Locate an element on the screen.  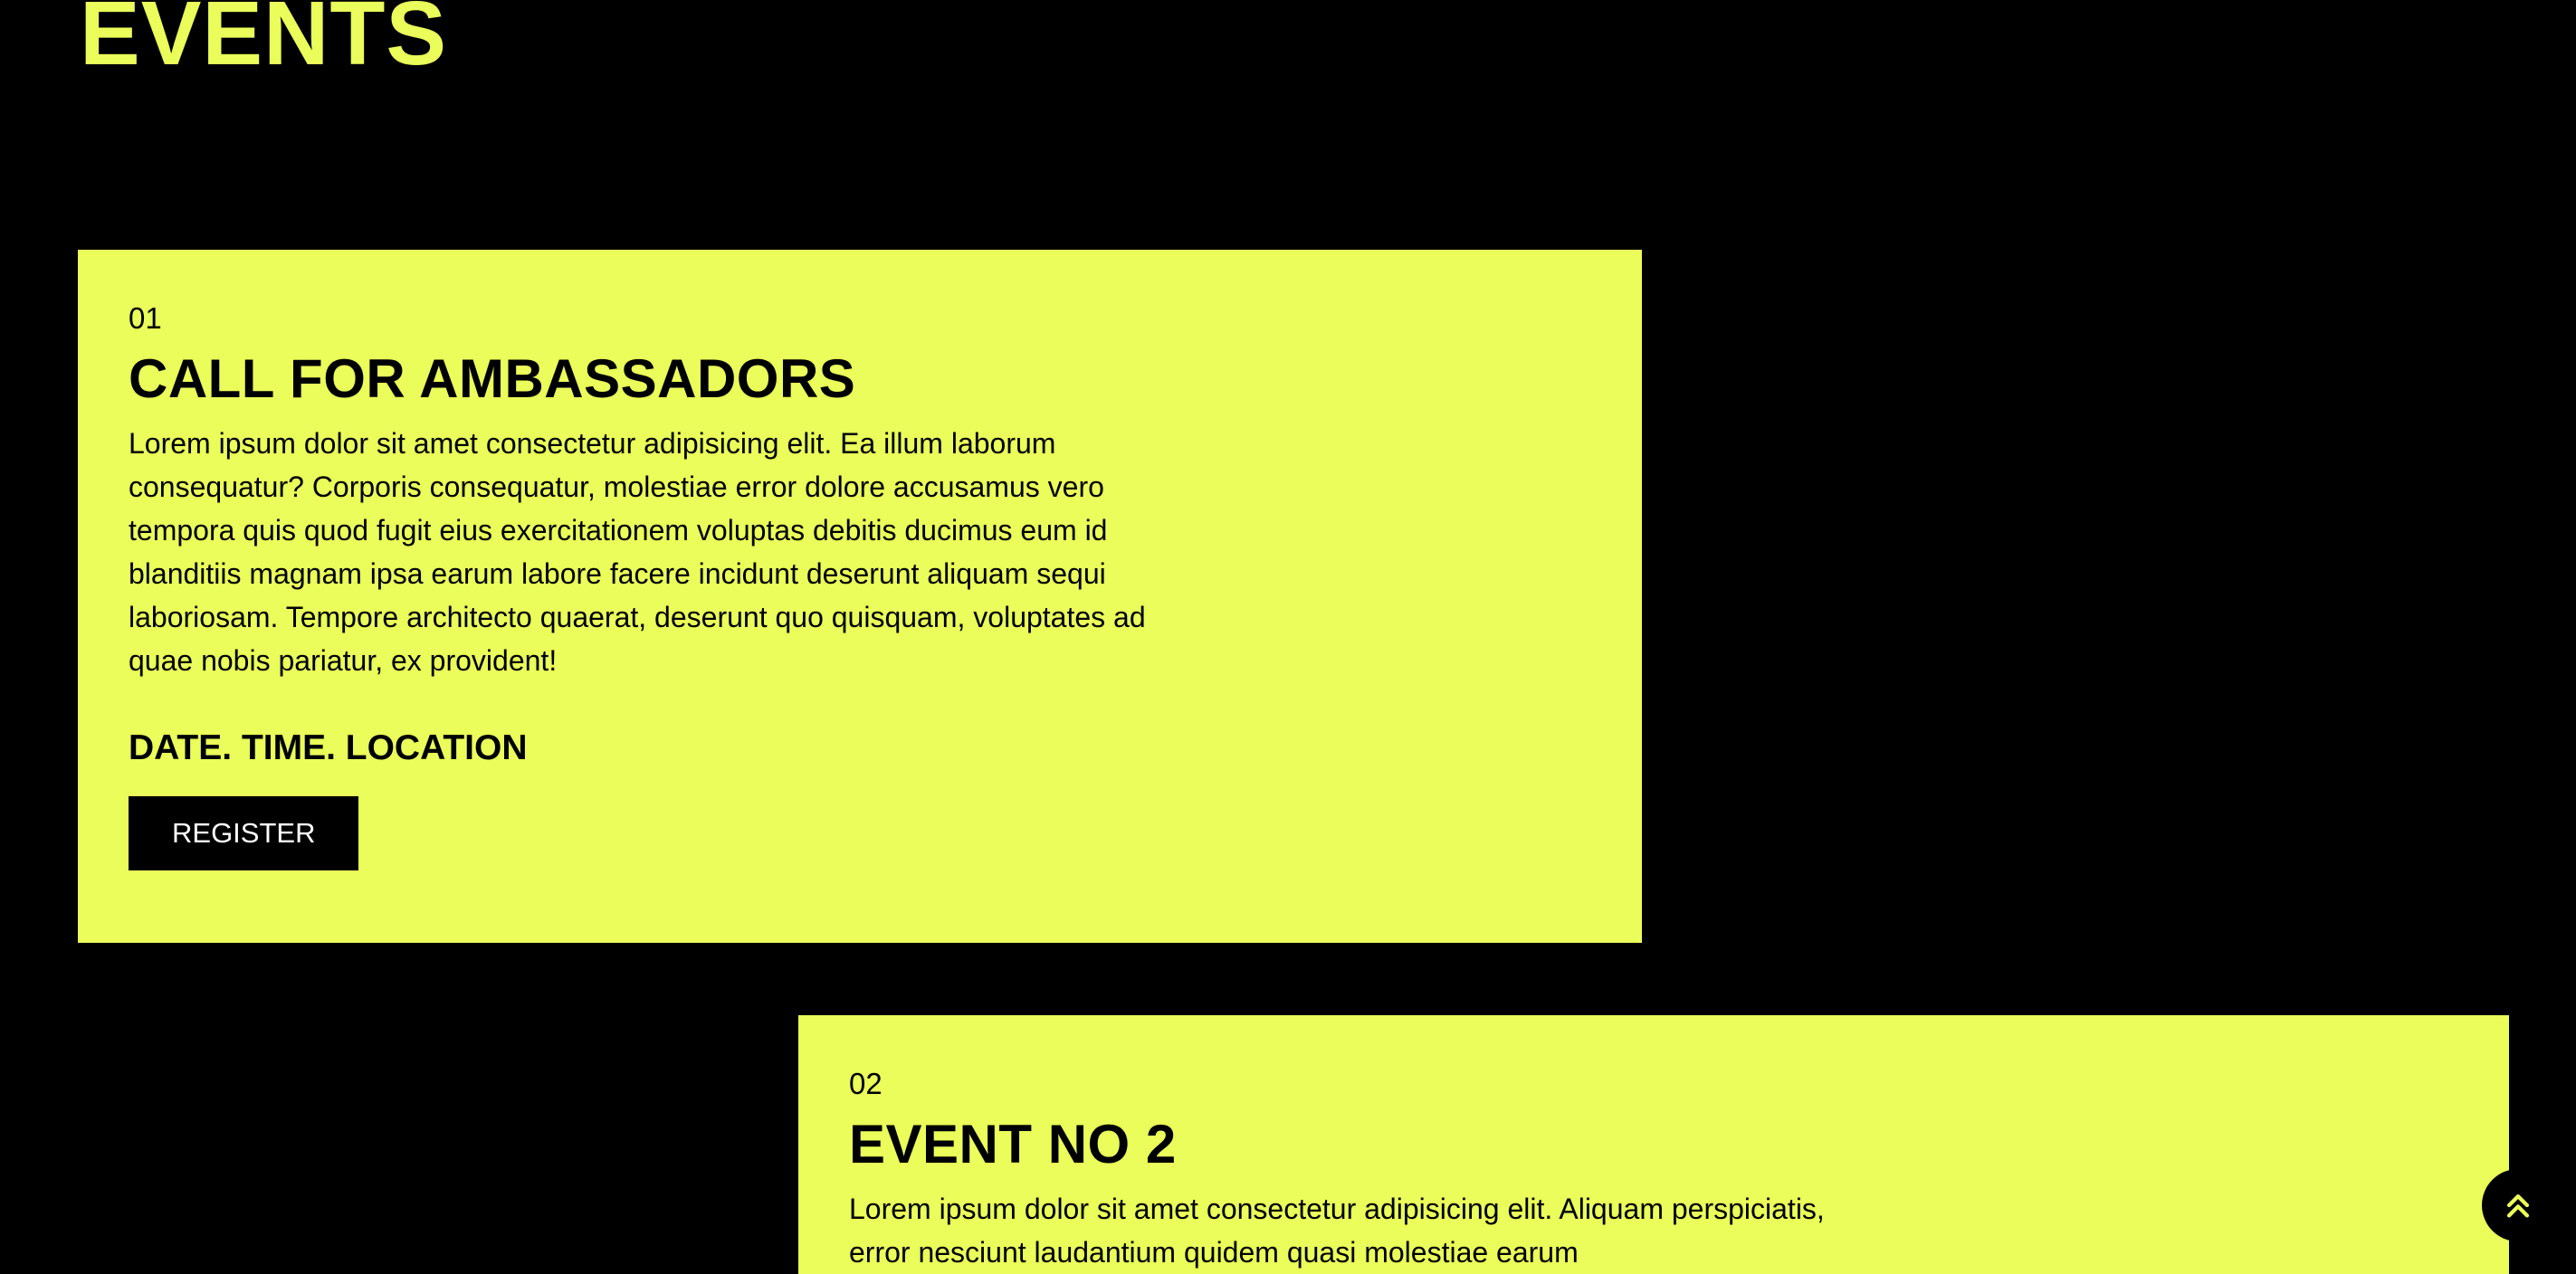
scroll-to-top-button is located at coordinates (2518, 1205).